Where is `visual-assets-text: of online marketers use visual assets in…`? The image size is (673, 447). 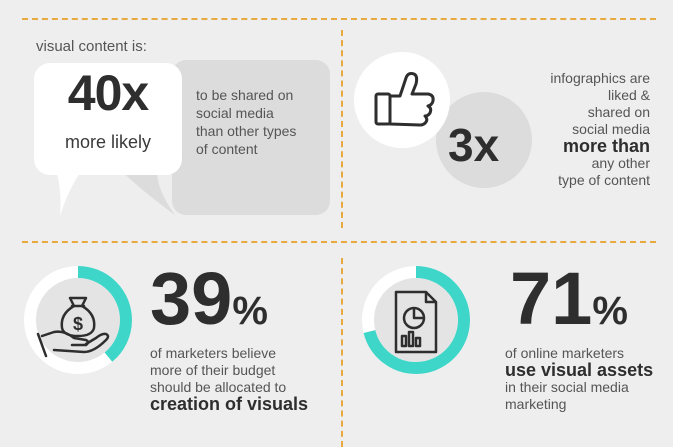
visual-assets-text: of online marketers use visual assets in… is located at coordinates (588, 379).